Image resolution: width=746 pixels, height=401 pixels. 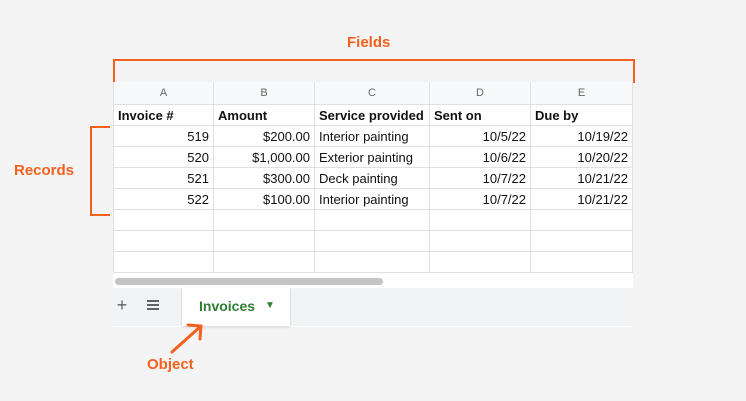 What do you see at coordinates (264, 93) in the screenshot?
I see `column-header-b: B` at bounding box center [264, 93].